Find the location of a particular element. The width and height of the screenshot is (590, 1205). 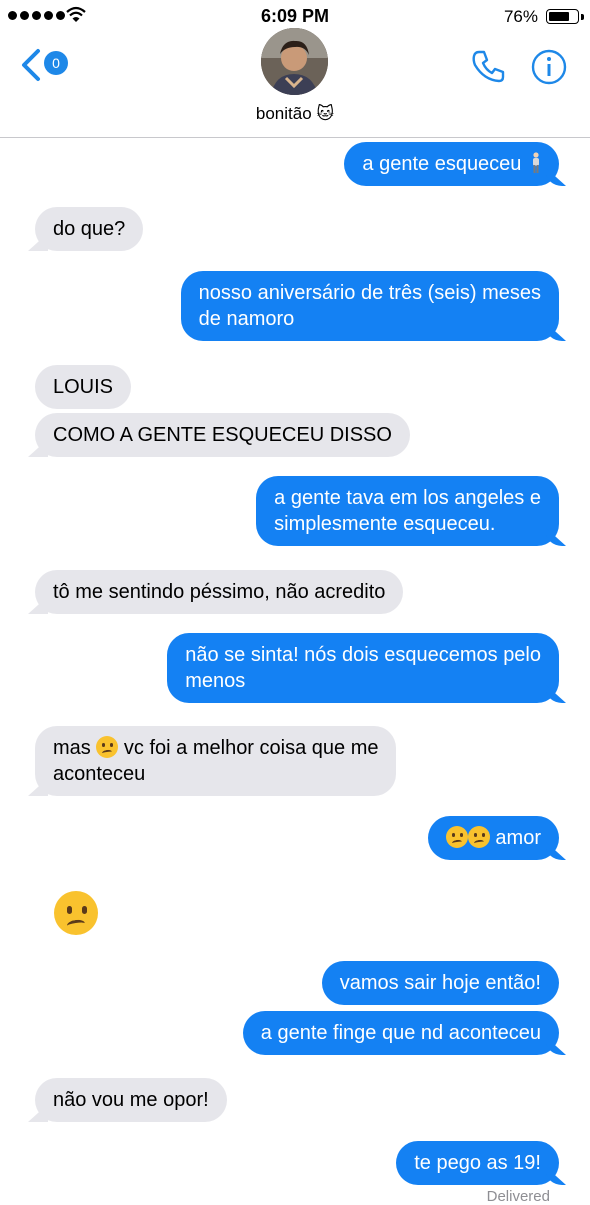

message-outgoing: a gente esqueceu is located at coordinates (451, 164).